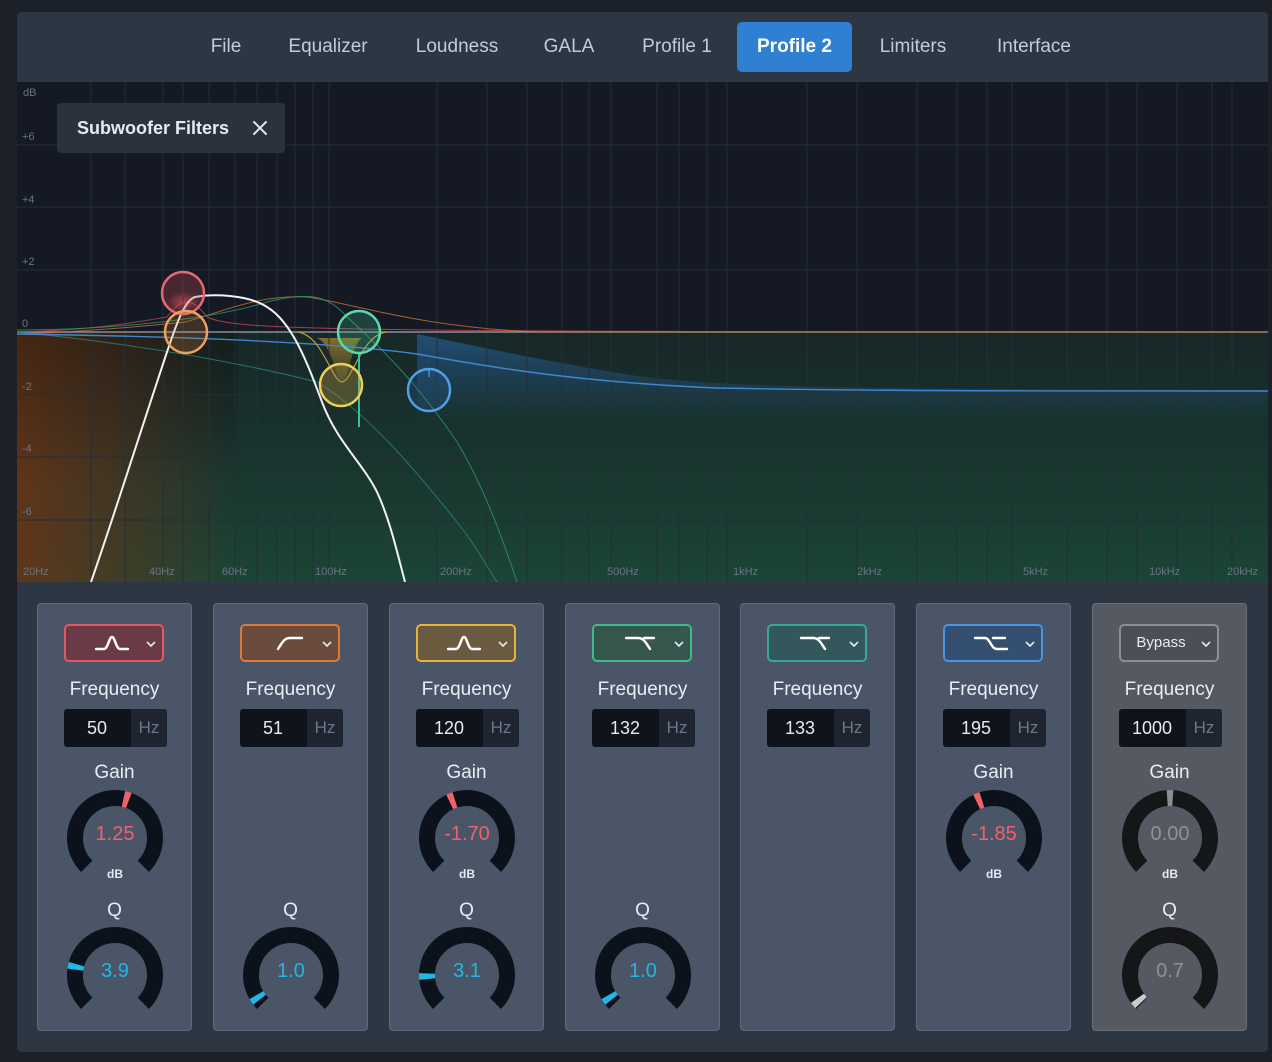 The height and width of the screenshot is (1062, 1272). What do you see at coordinates (794, 47) in the screenshot?
I see `tab-profile-2: Profile 2` at bounding box center [794, 47].